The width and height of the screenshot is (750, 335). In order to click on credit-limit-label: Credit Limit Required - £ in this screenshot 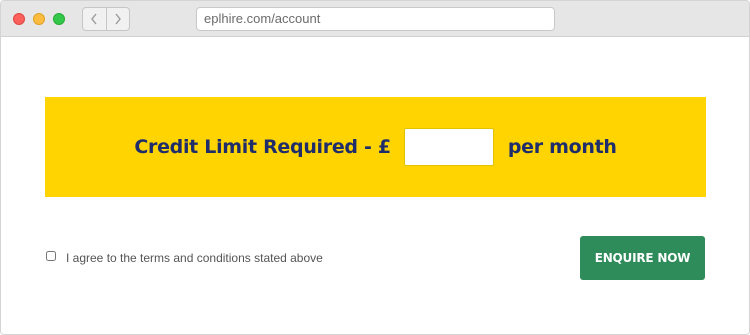, I will do `click(262, 147)`.